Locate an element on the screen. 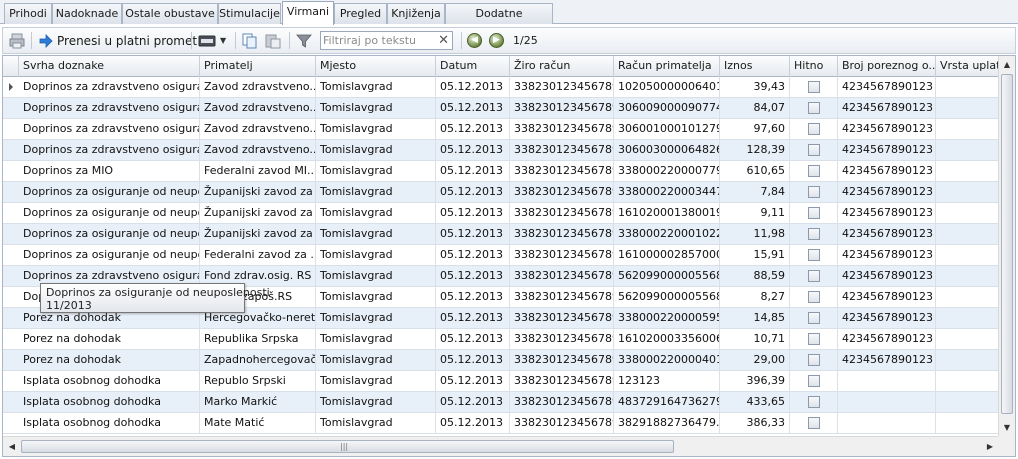 The width and height of the screenshot is (1018, 459). tab-nadoknade: Nadoknade is located at coordinates (87, 13).